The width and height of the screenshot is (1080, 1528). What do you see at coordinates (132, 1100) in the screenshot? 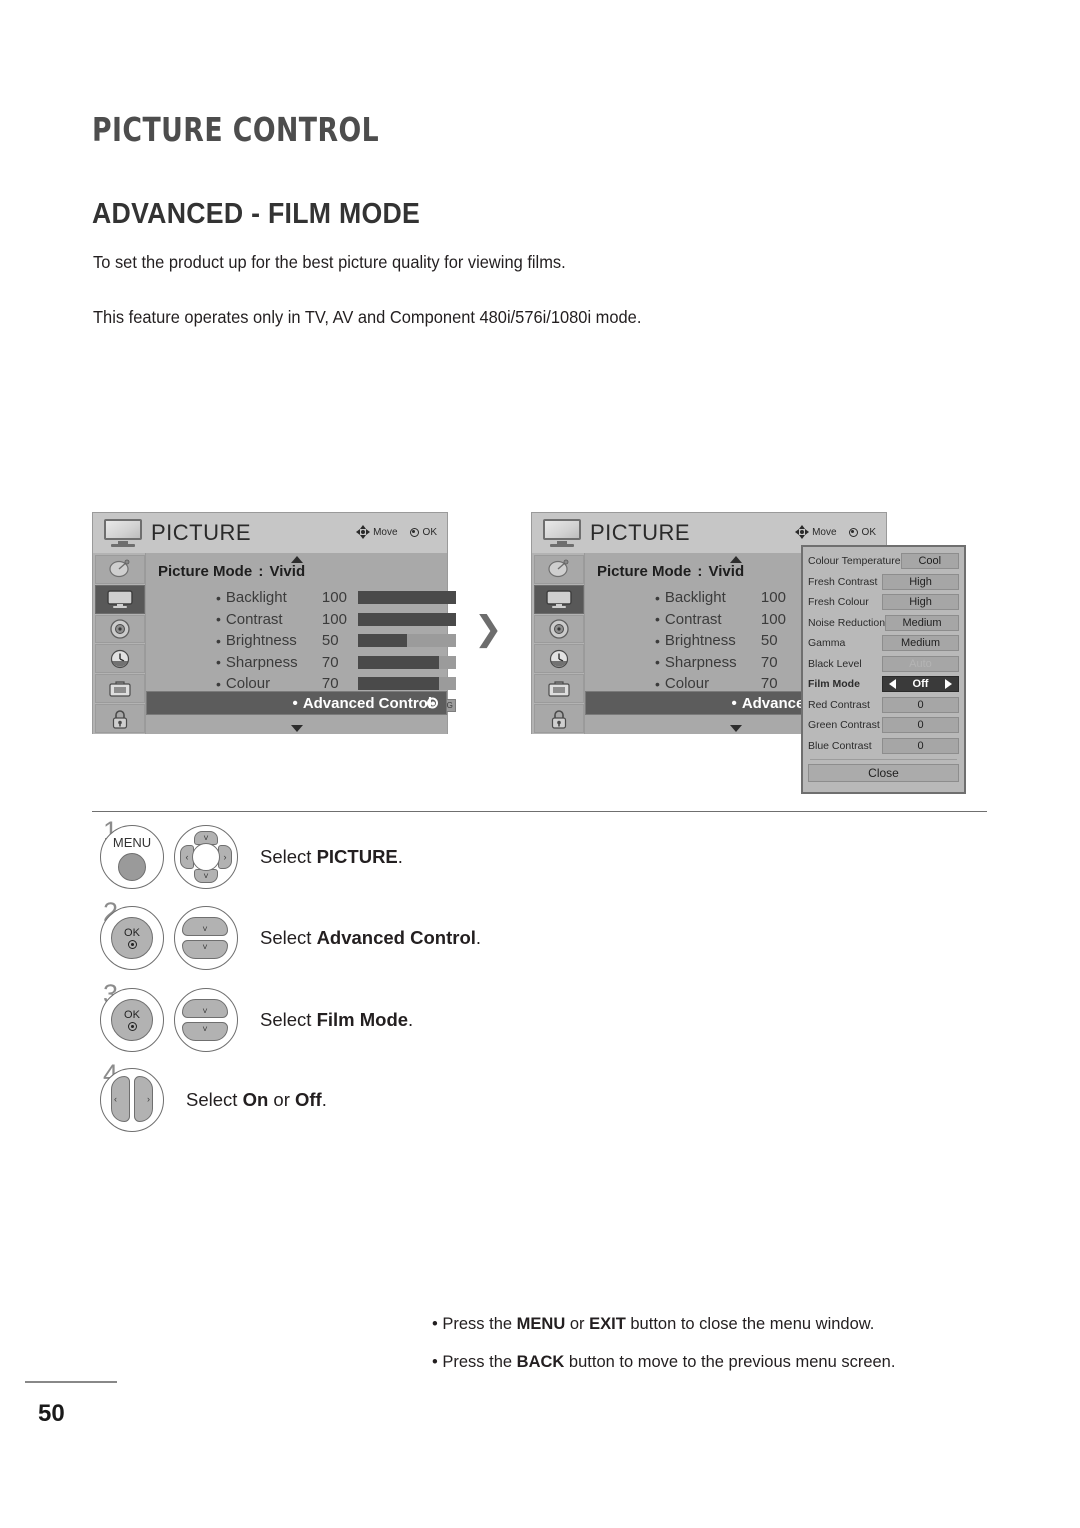
I see `dpad-leftright: ‹ ›` at bounding box center [132, 1100].